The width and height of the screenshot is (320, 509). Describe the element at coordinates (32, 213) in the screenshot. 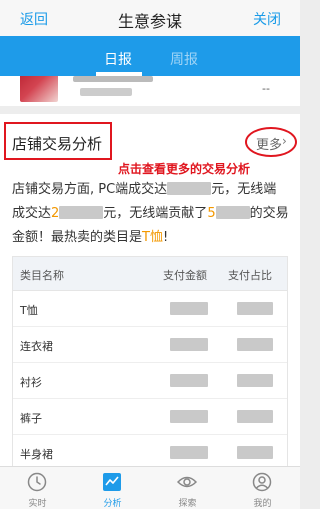

I see `summary-text: 成交达` at that location.